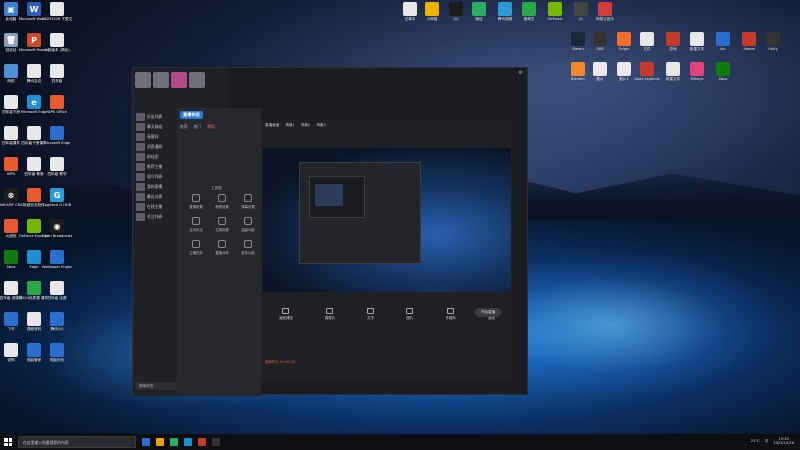 This screenshot has height=450, width=800. Describe the element at coordinates (248, 207) in the screenshot. I see `tool-label: 弹幕设置` at that location.